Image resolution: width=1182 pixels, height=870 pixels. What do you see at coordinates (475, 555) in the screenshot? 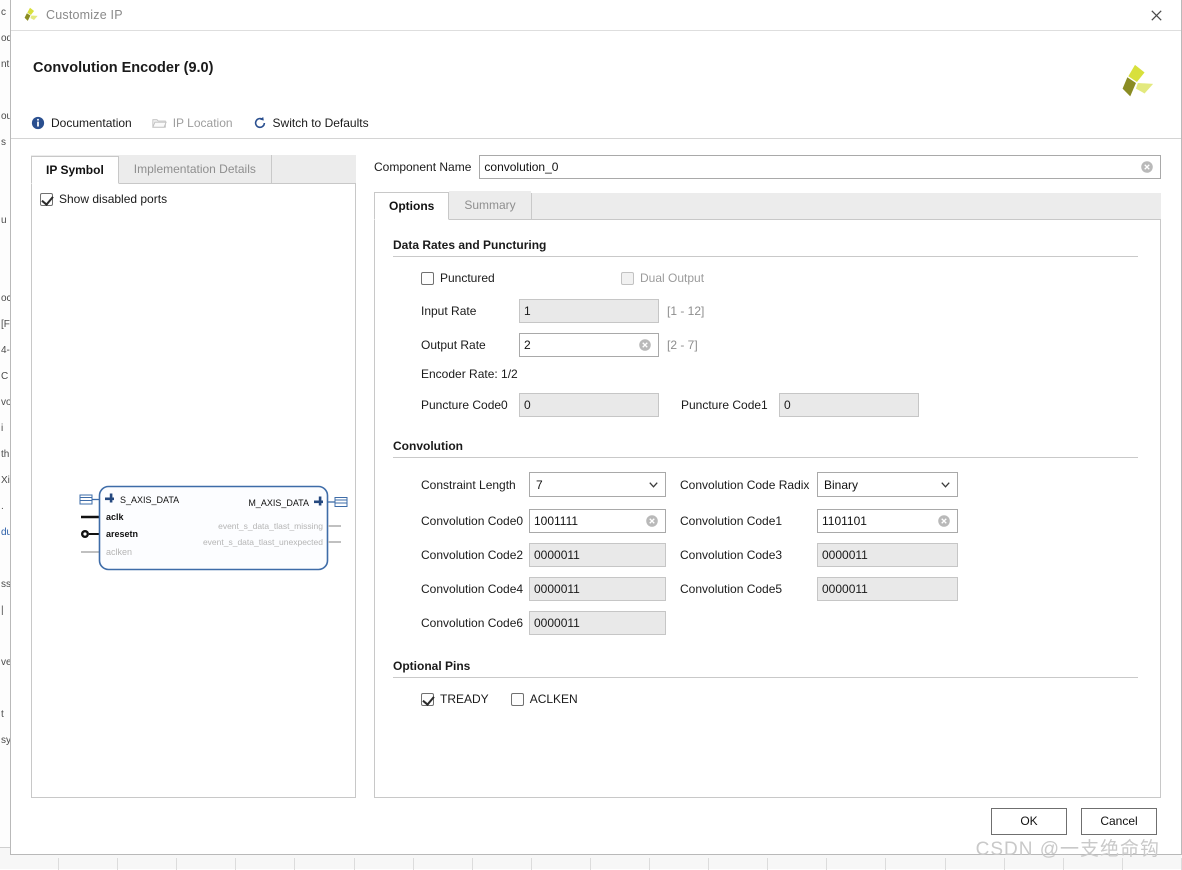
I see `conv-code2-label: Convolution Code2` at bounding box center [475, 555].